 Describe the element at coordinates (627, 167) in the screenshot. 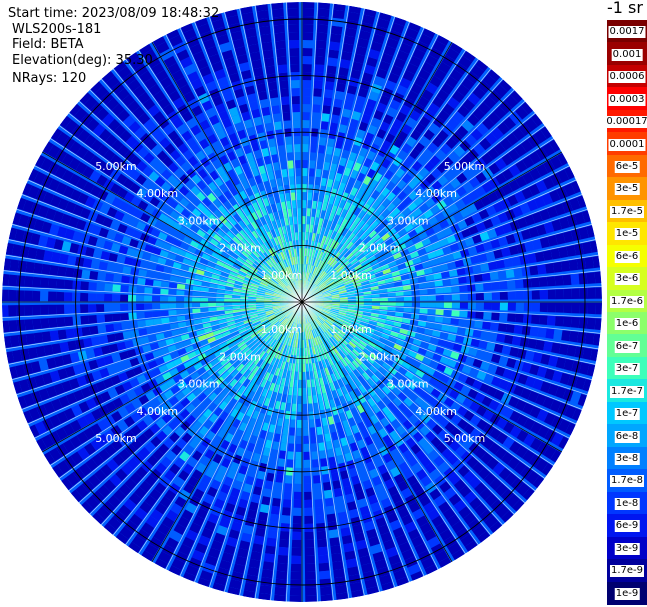

I see `colorbar-tick-label: 6e-5` at that location.